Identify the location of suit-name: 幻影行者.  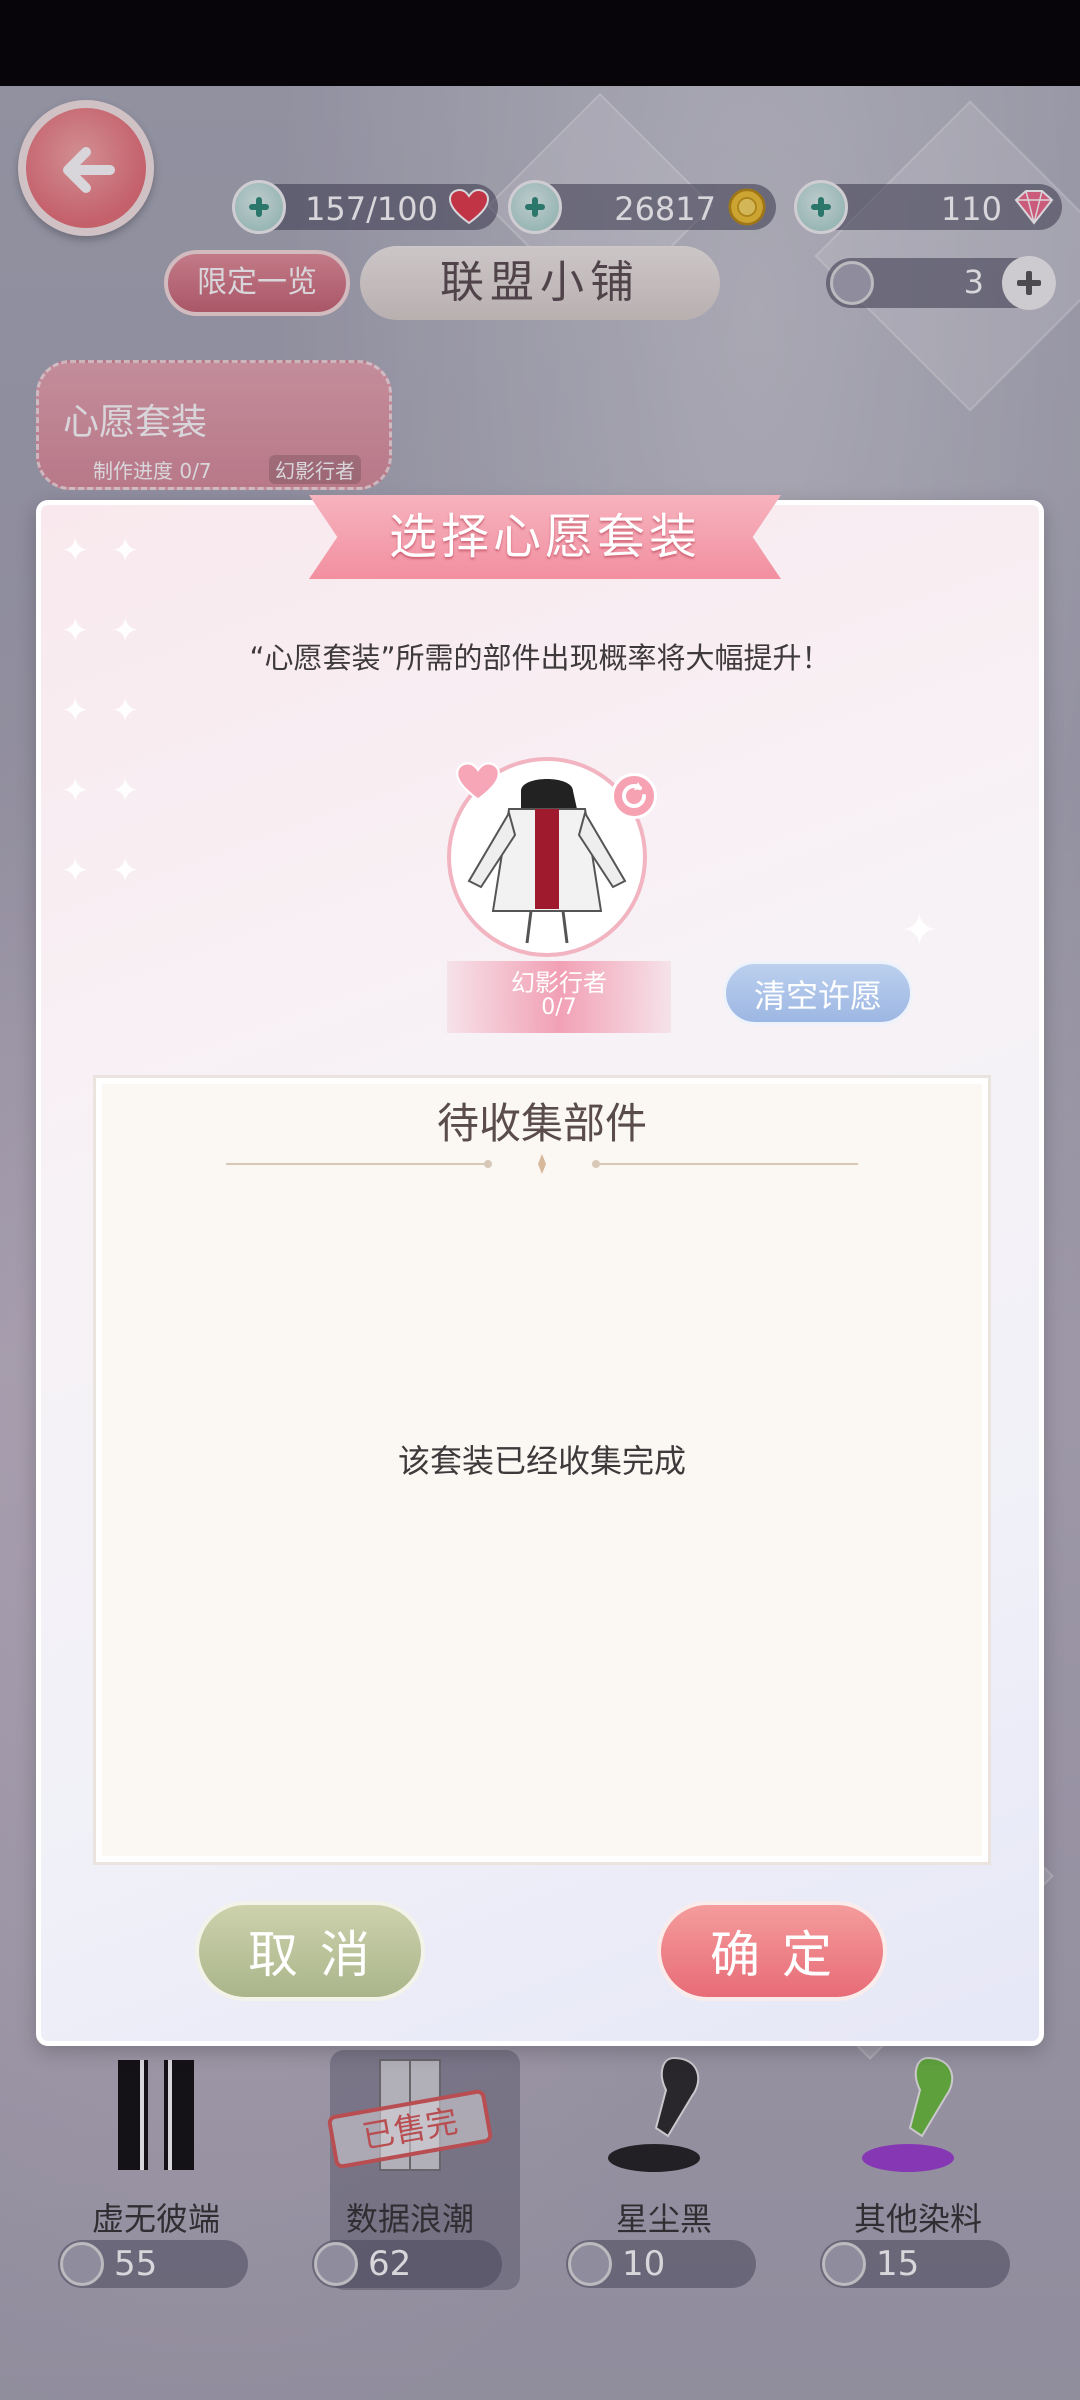
(559, 983).